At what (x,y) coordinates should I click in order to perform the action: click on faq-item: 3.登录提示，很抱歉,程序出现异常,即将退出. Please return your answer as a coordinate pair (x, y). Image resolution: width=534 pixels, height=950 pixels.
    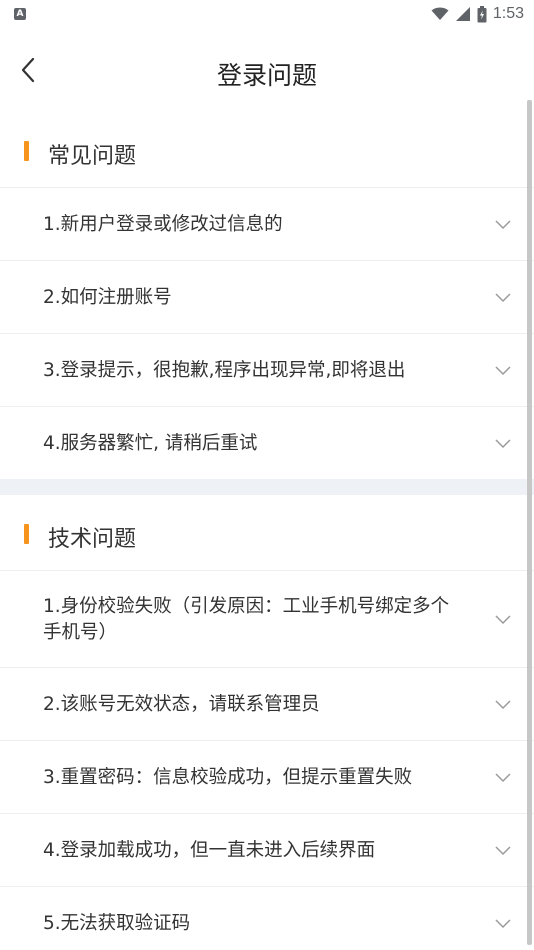
    Looking at the image, I should click on (267, 370).